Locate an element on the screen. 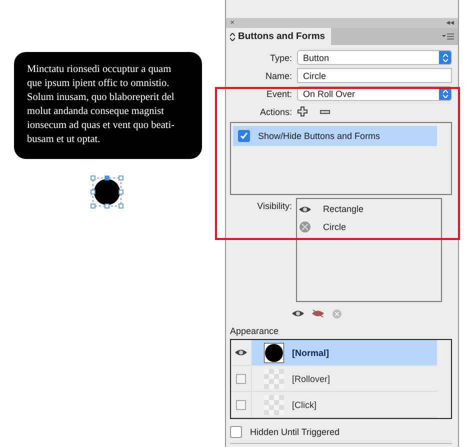 The height and width of the screenshot is (447, 474). appearance-heading: Appearance is located at coordinates (255, 331).